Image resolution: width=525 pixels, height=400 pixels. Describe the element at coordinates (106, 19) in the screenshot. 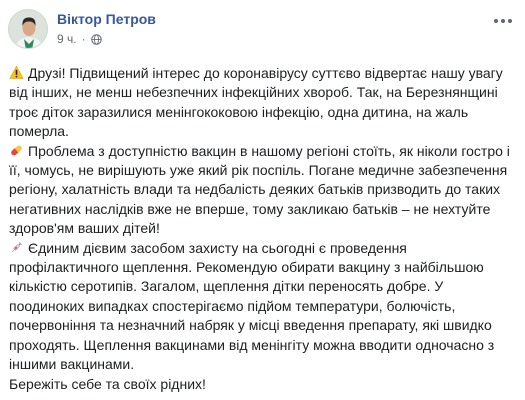

I see `author-name: Віктор Петров` at that location.